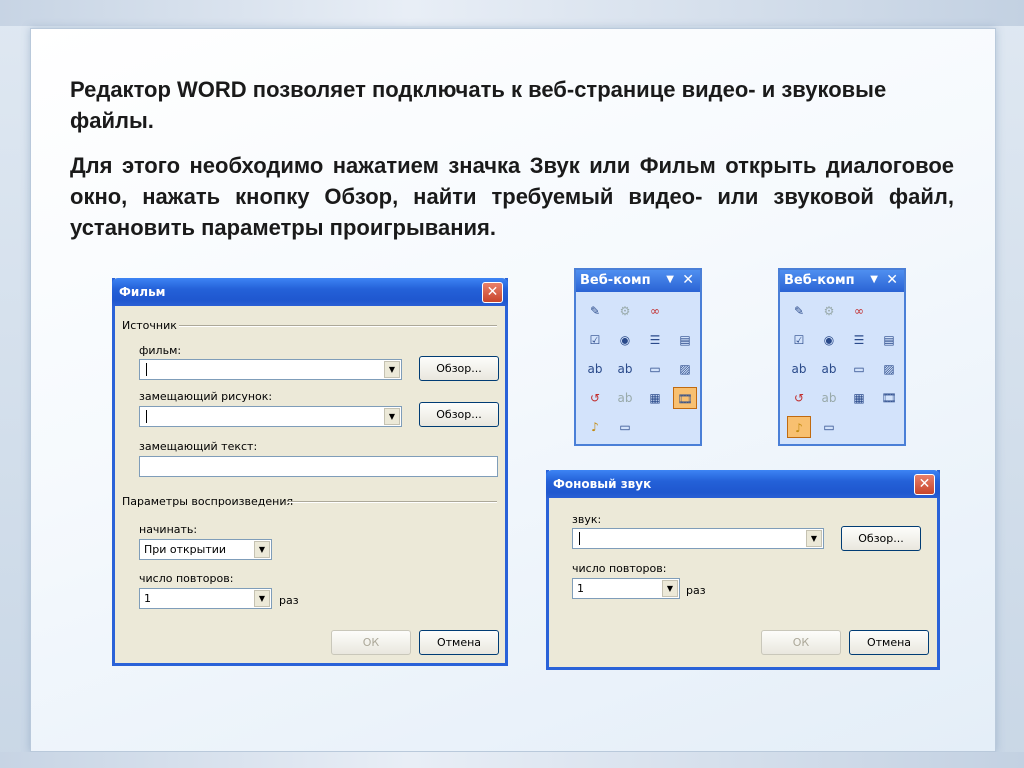  Describe the element at coordinates (186, 578) in the screenshot. I see `loop-label: число повторов:` at that location.